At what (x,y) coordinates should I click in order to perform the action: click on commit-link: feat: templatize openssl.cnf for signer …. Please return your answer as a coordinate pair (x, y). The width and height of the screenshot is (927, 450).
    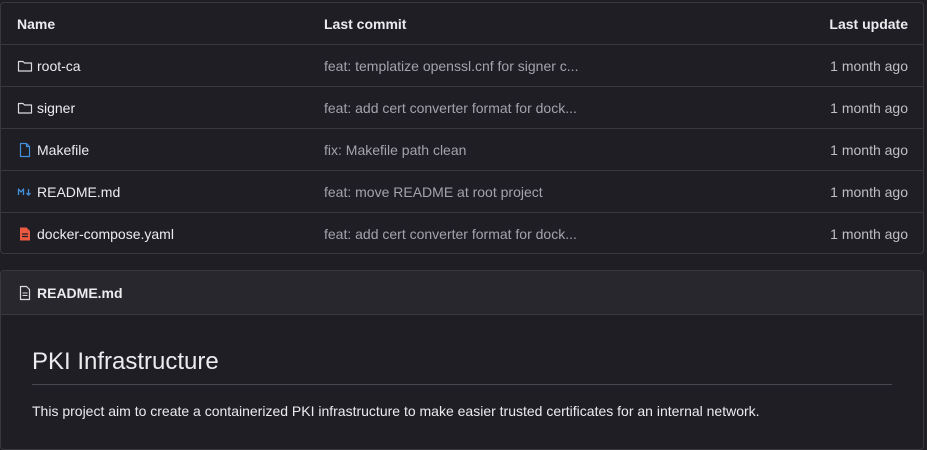
    Looking at the image, I should click on (451, 66).